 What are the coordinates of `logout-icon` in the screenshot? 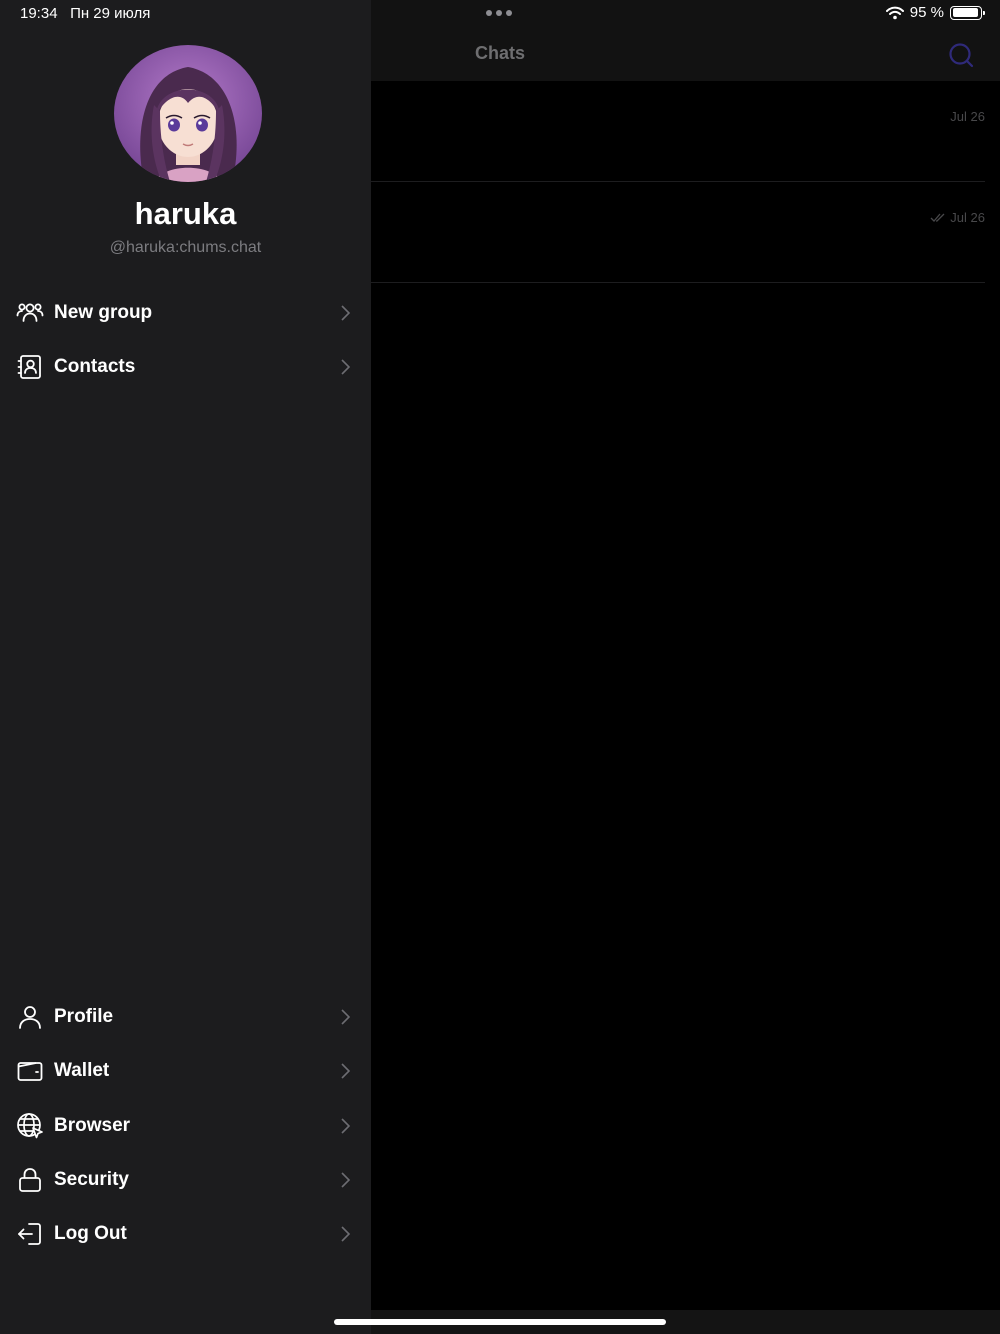 It's located at (29, 1234).